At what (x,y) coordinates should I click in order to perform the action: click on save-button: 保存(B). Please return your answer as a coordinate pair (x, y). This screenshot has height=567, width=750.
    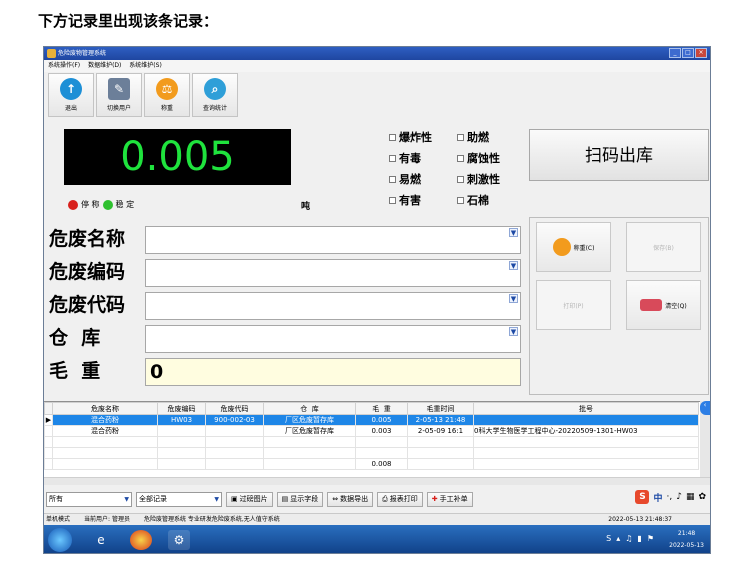
    Looking at the image, I should click on (663, 247).